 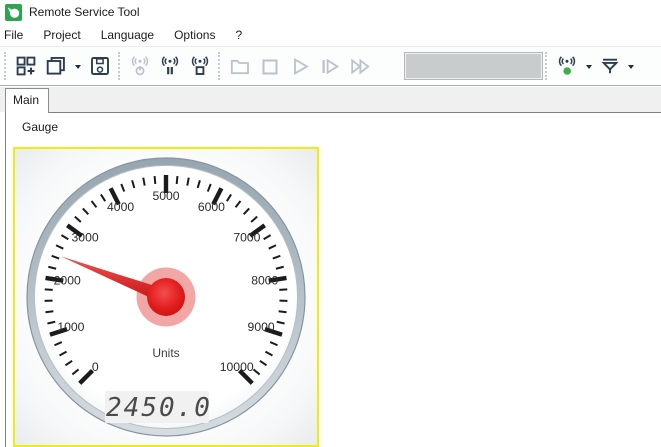 I want to click on menu-project: Project, so click(x=61, y=35).